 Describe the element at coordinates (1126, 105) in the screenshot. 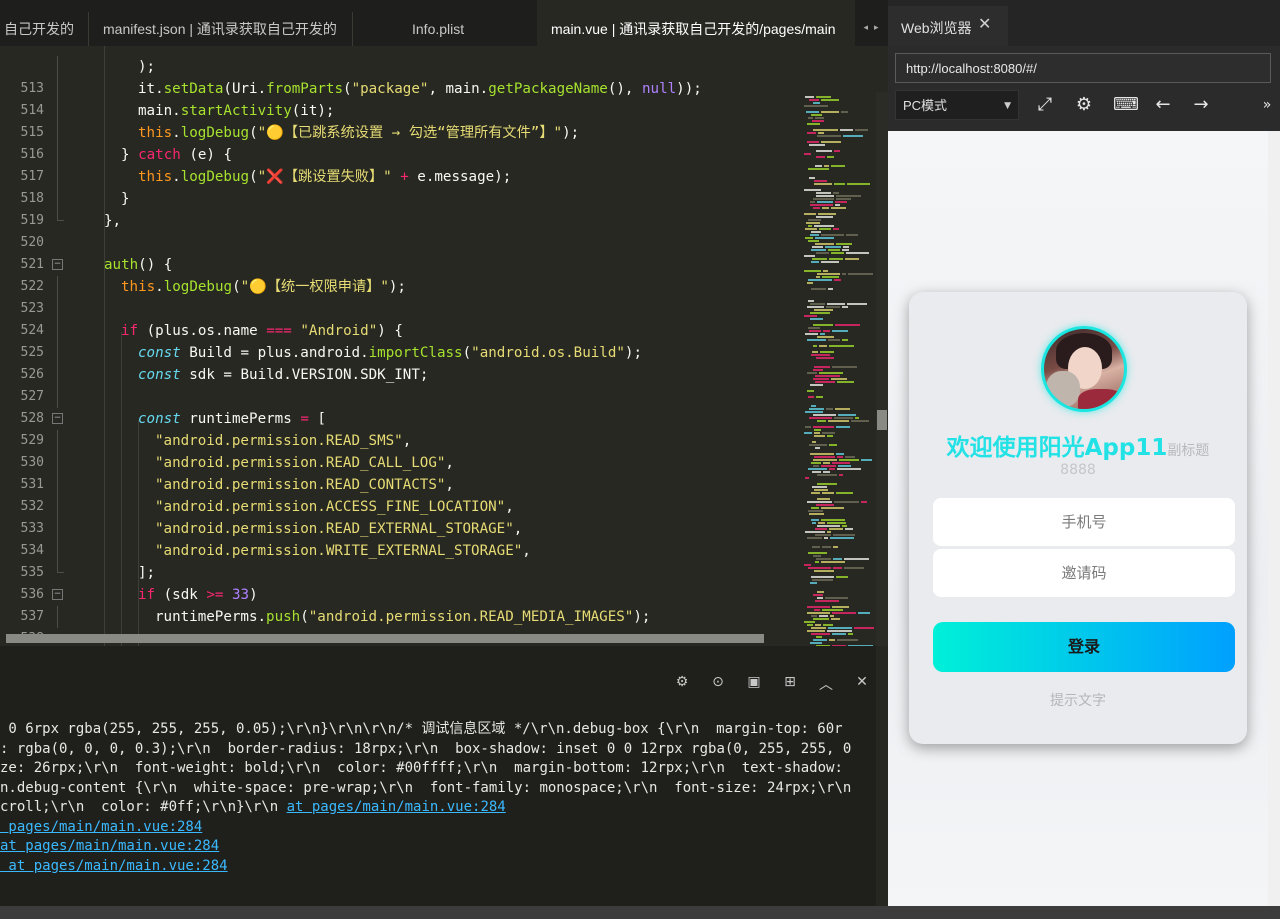

I see `terminal-icon: ⌨` at that location.